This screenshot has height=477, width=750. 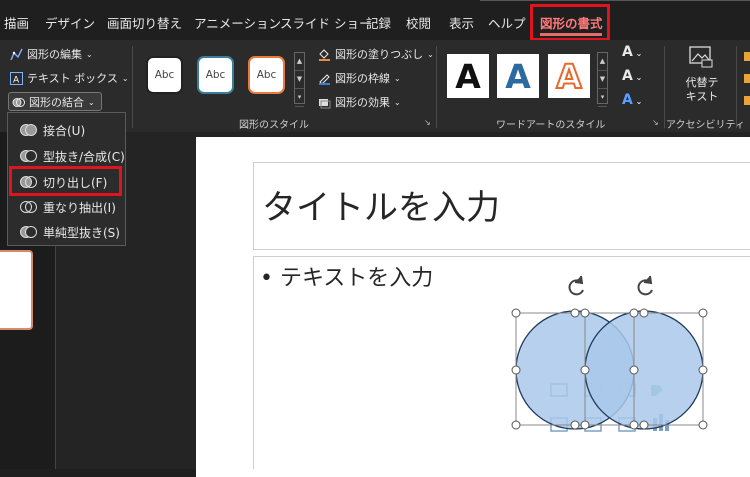 I want to click on text-effects-button: A ⌄, so click(x=632, y=100).